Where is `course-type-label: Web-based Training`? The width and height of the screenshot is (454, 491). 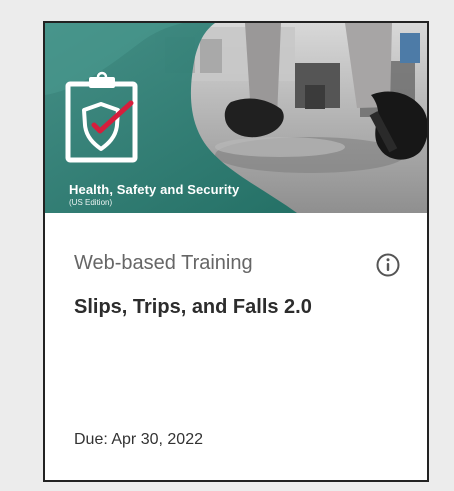
course-type-label: Web-based Training is located at coordinates (163, 263).